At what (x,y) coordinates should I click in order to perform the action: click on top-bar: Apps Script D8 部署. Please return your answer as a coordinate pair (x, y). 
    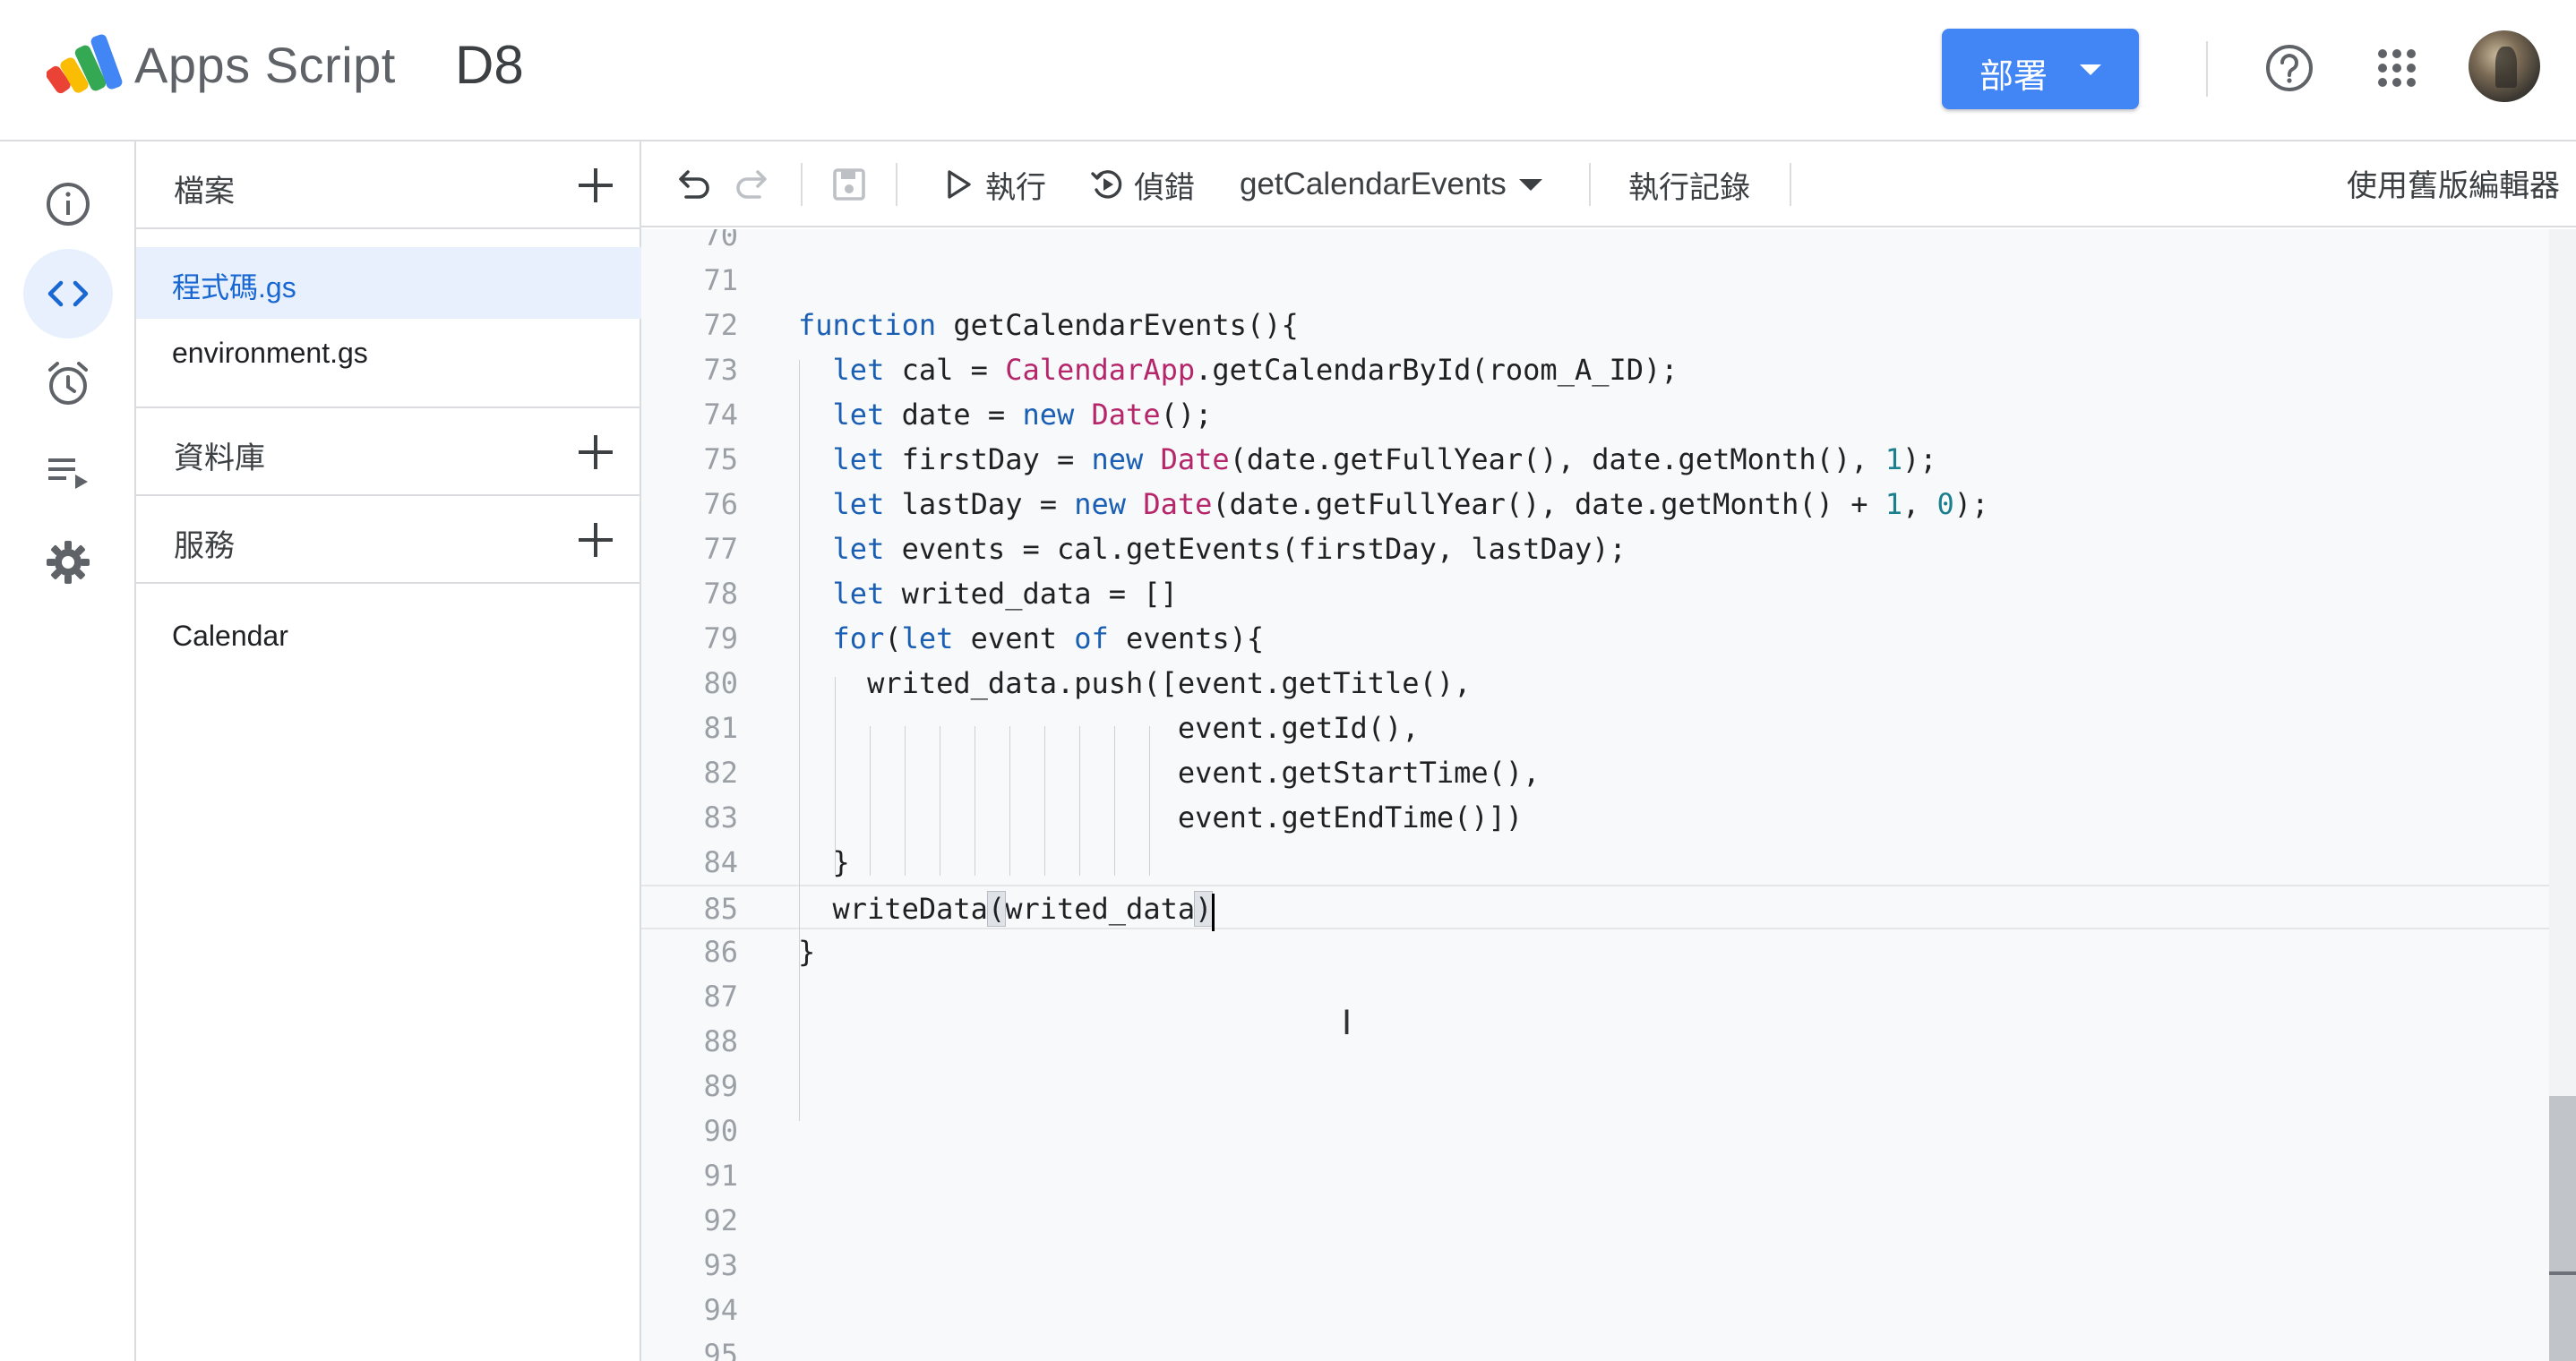
    Looking at the image, I should click on (1288, 70).